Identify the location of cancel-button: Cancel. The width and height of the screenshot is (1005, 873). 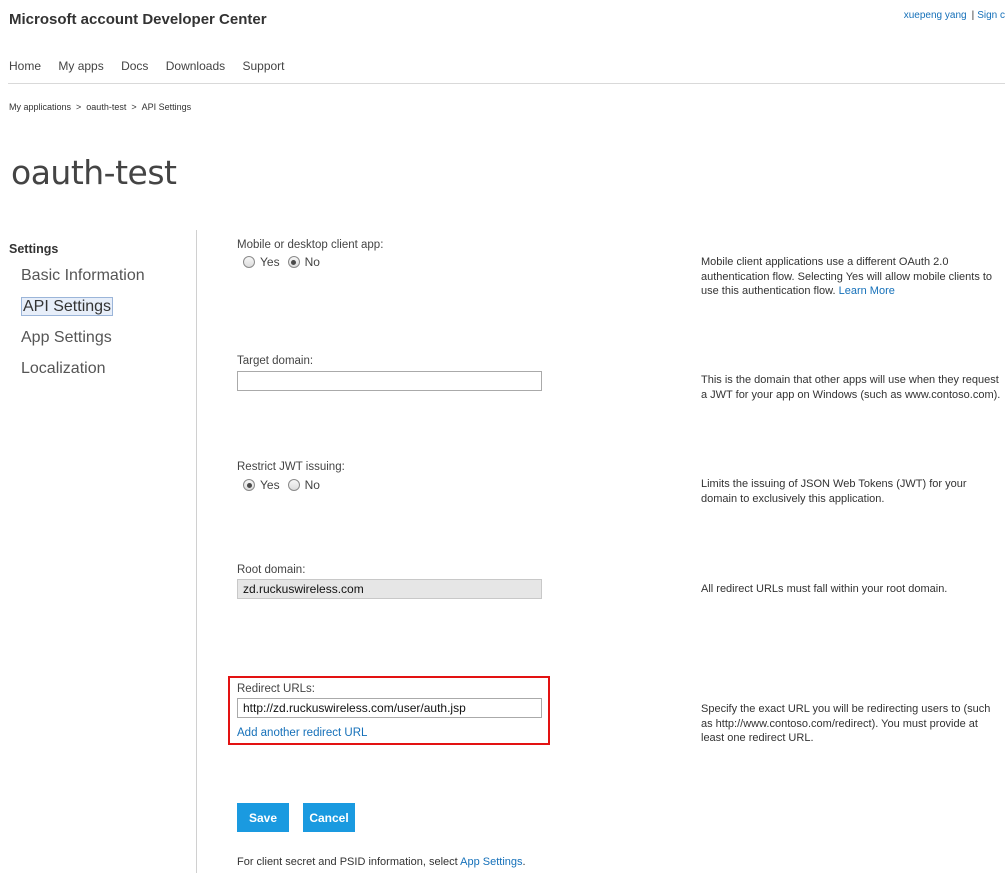
(329, 817).